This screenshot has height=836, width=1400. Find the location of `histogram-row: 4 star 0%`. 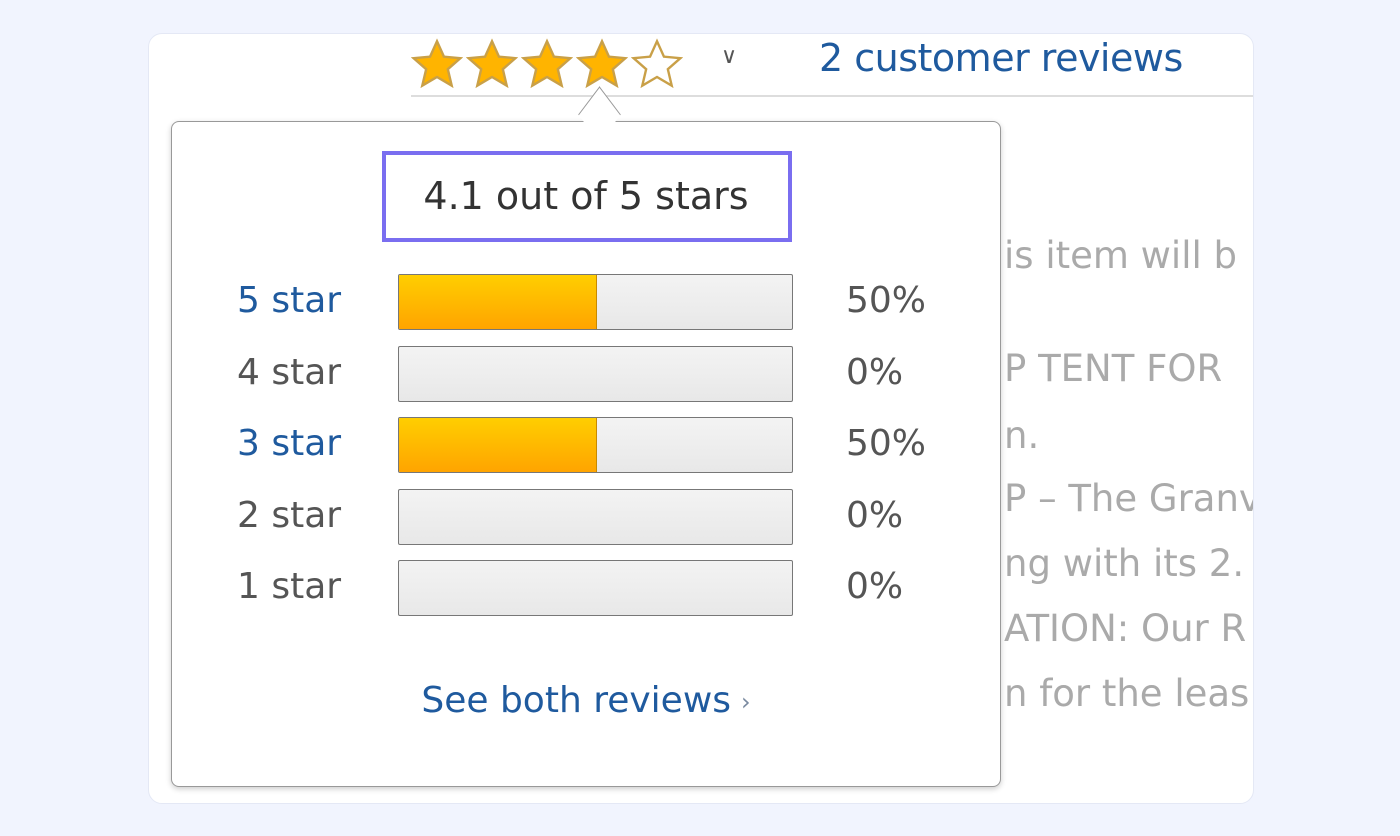

histogram-row: 4 star 0% is located at coordinates (586, 373).